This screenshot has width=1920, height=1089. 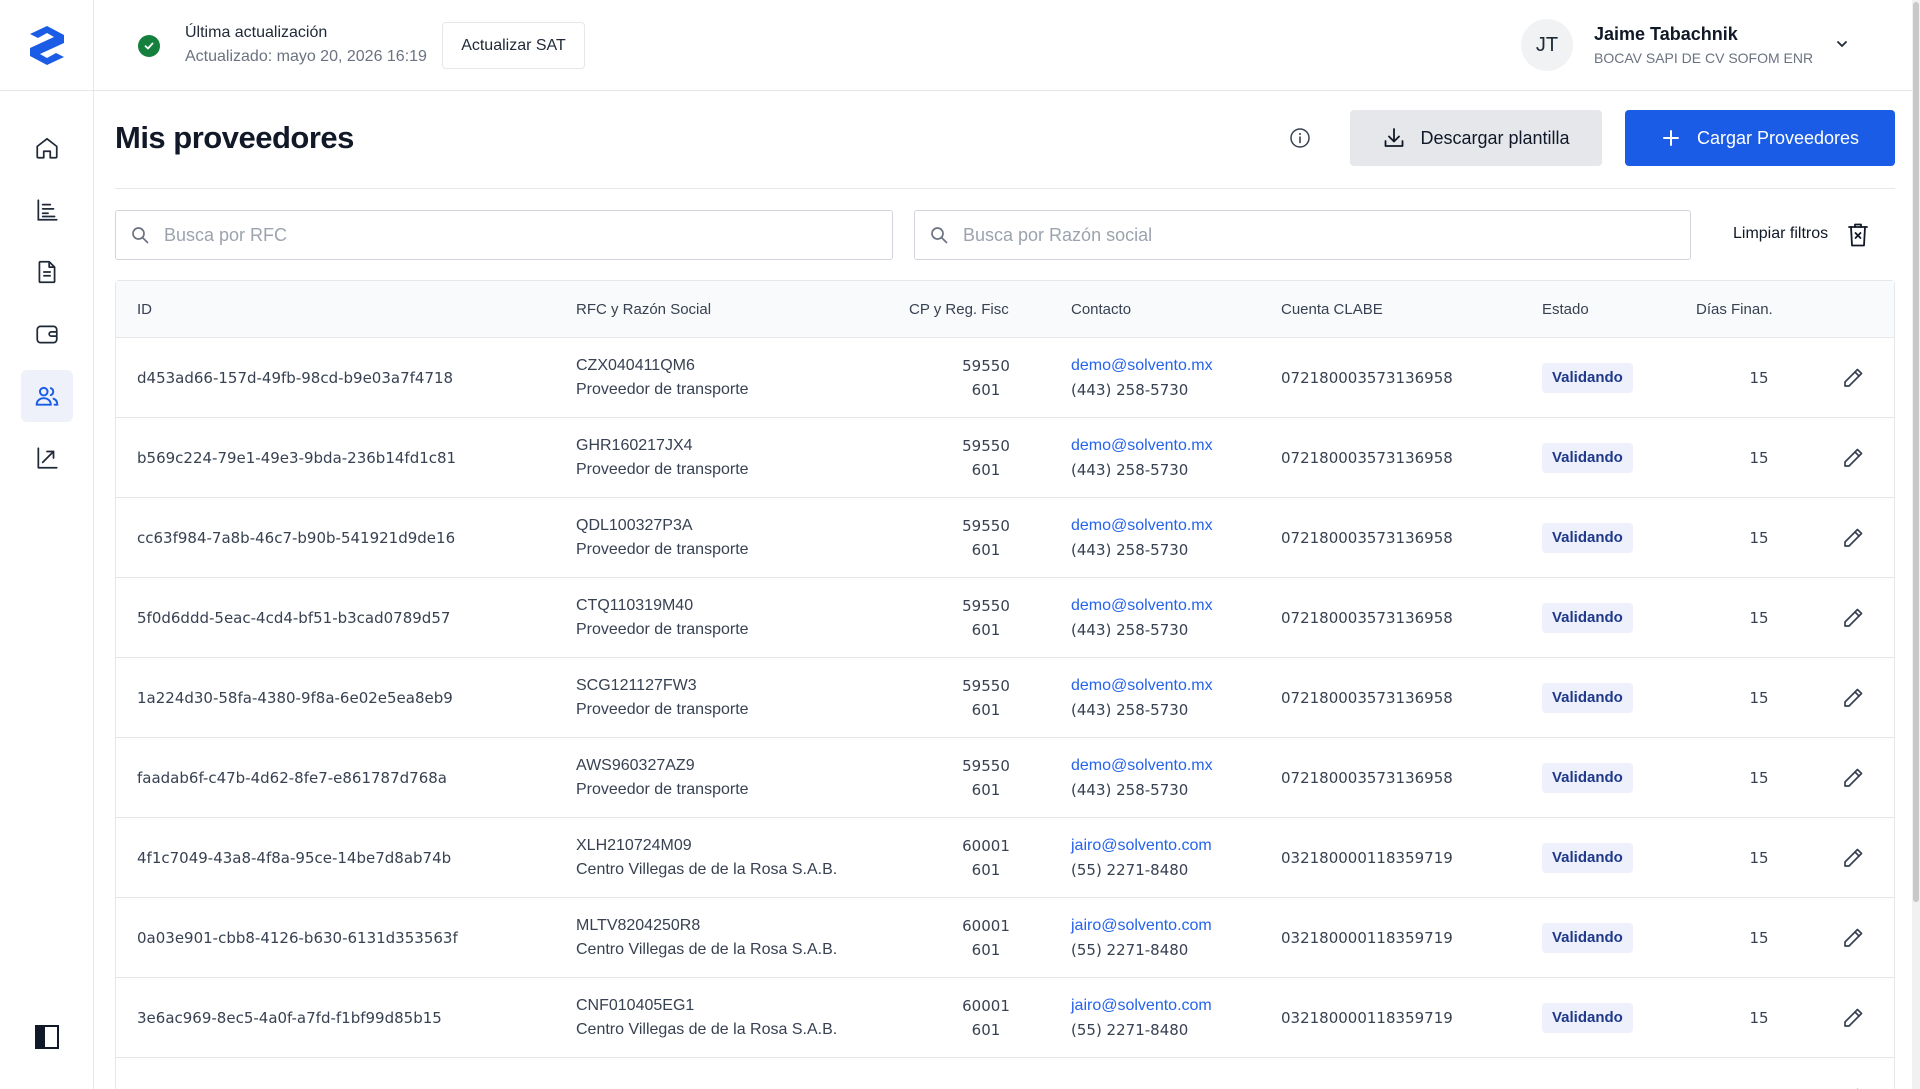 I want to click on search-razon-input, so click(x=1273, y=235).